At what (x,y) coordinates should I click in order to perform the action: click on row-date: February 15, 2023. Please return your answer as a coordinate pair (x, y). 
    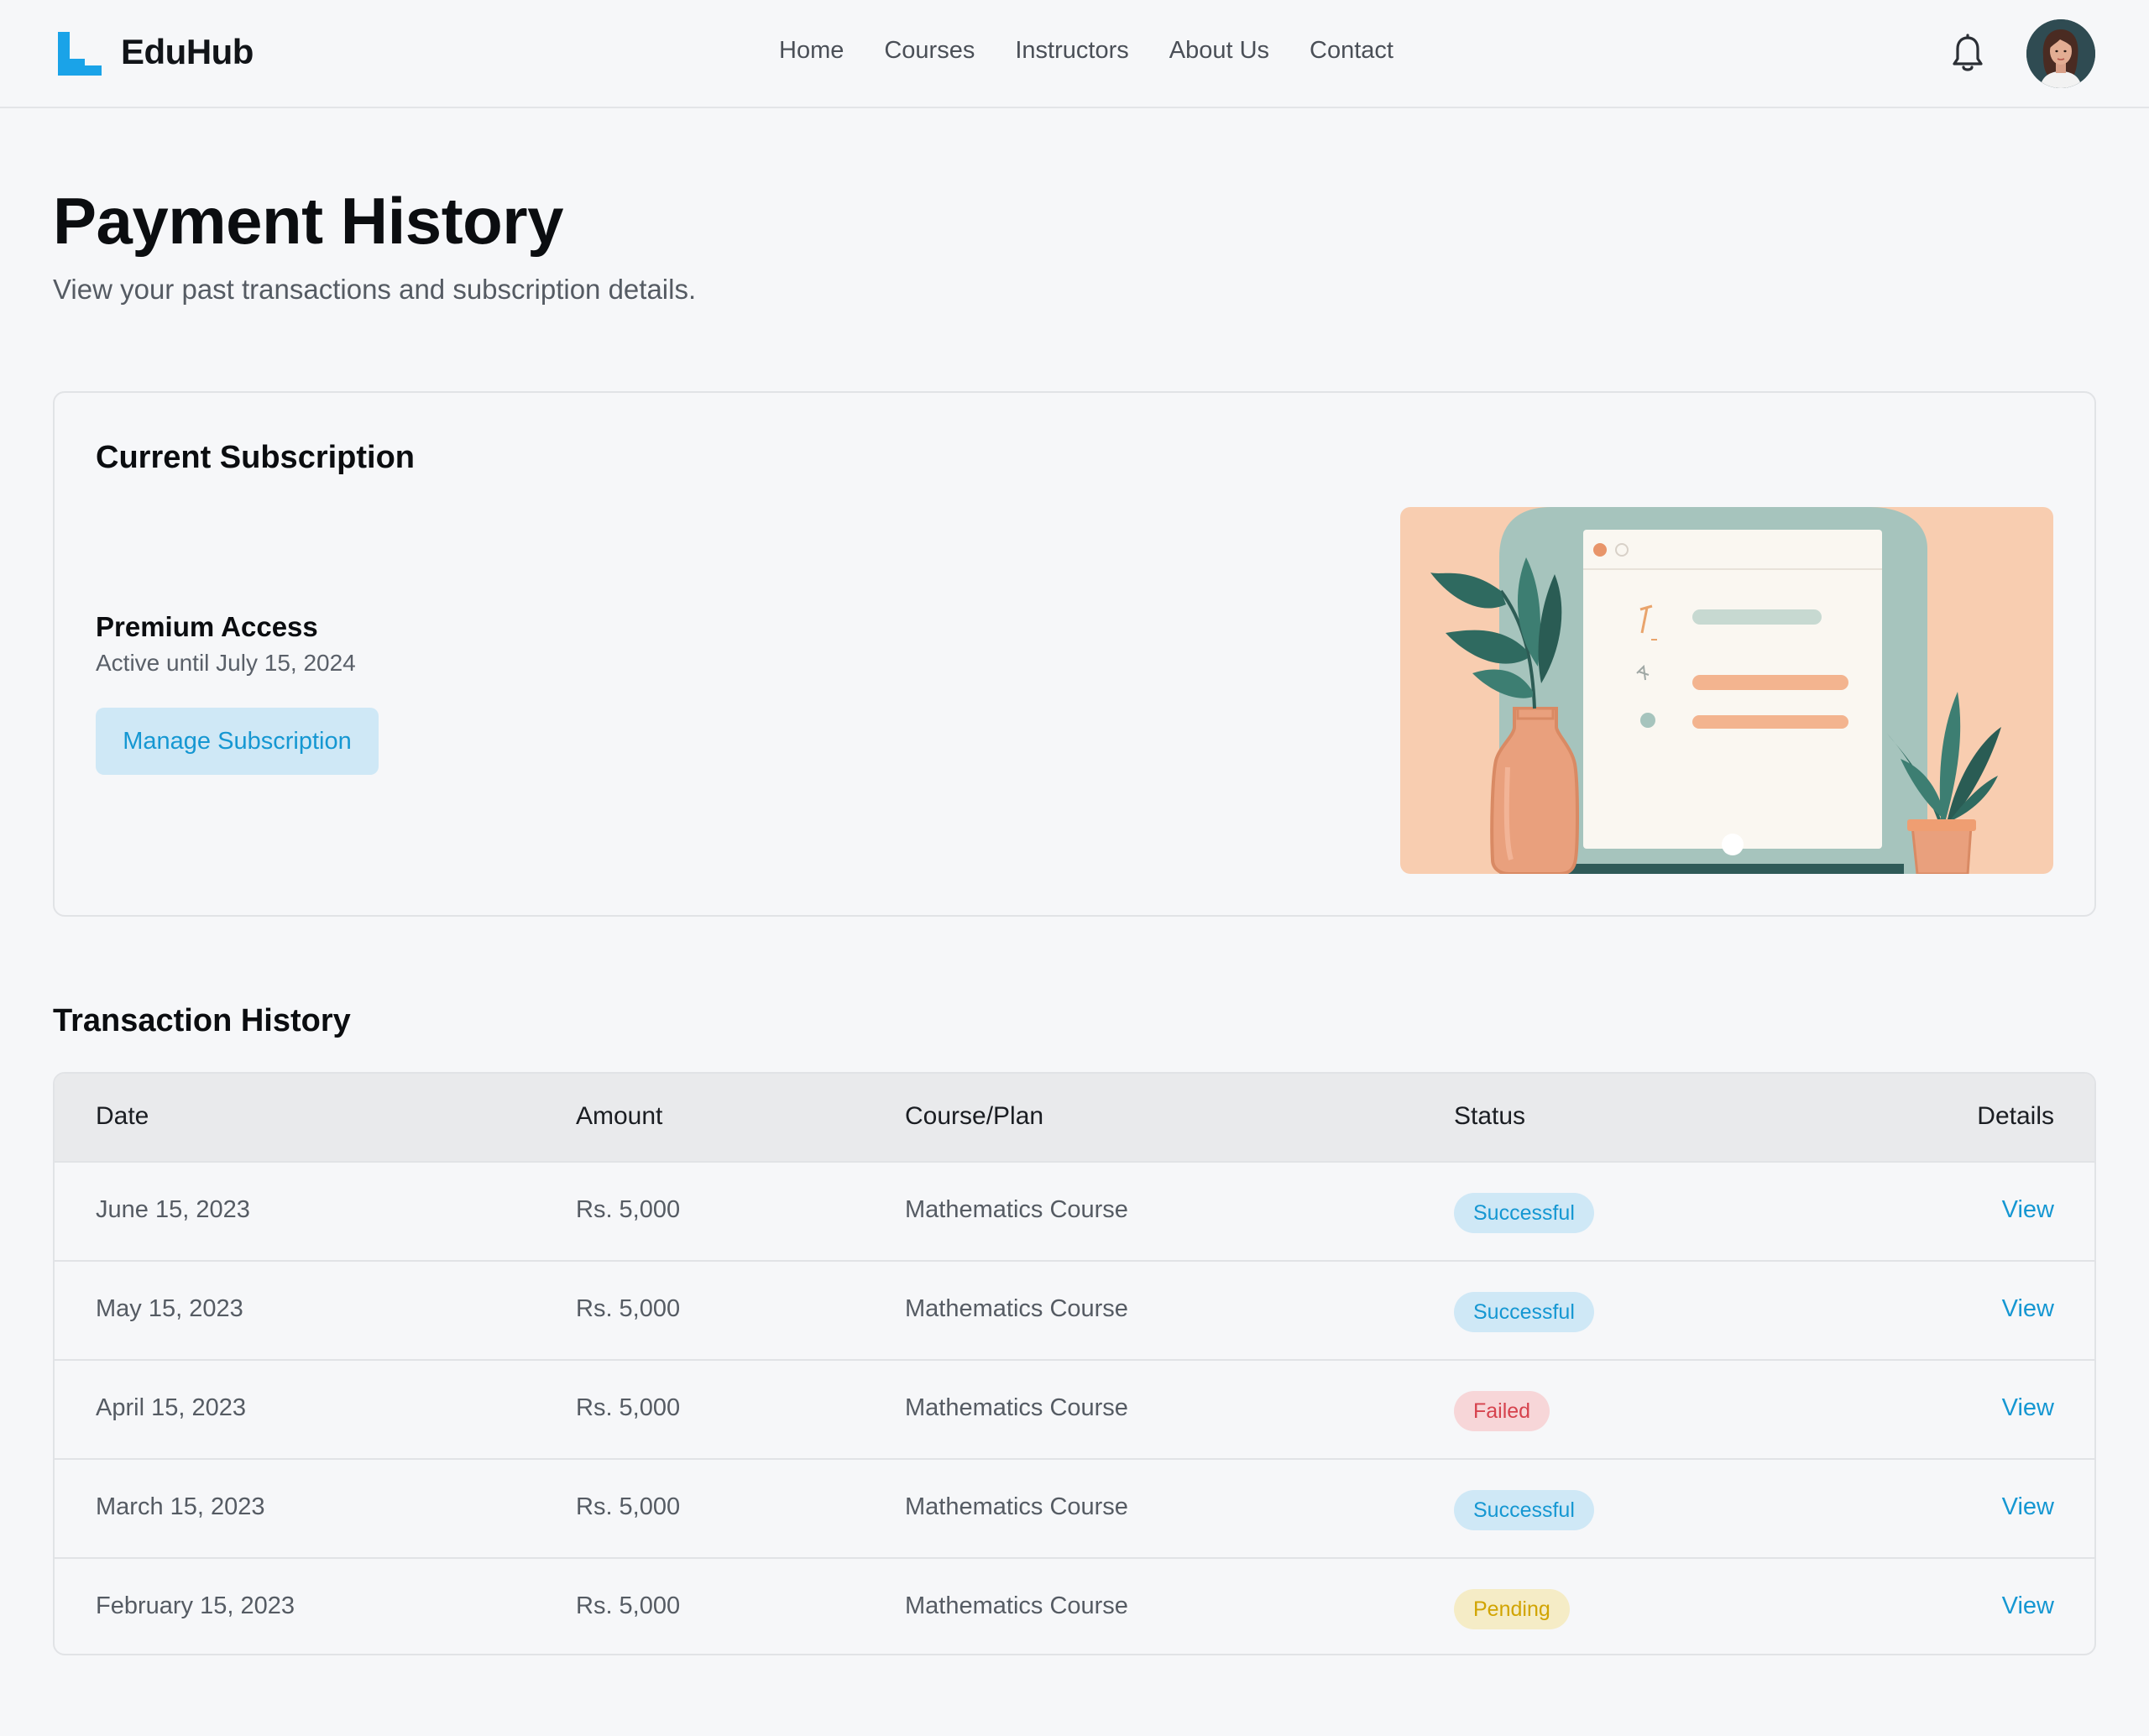
    Looking at the image, I should click on (195, 1605).